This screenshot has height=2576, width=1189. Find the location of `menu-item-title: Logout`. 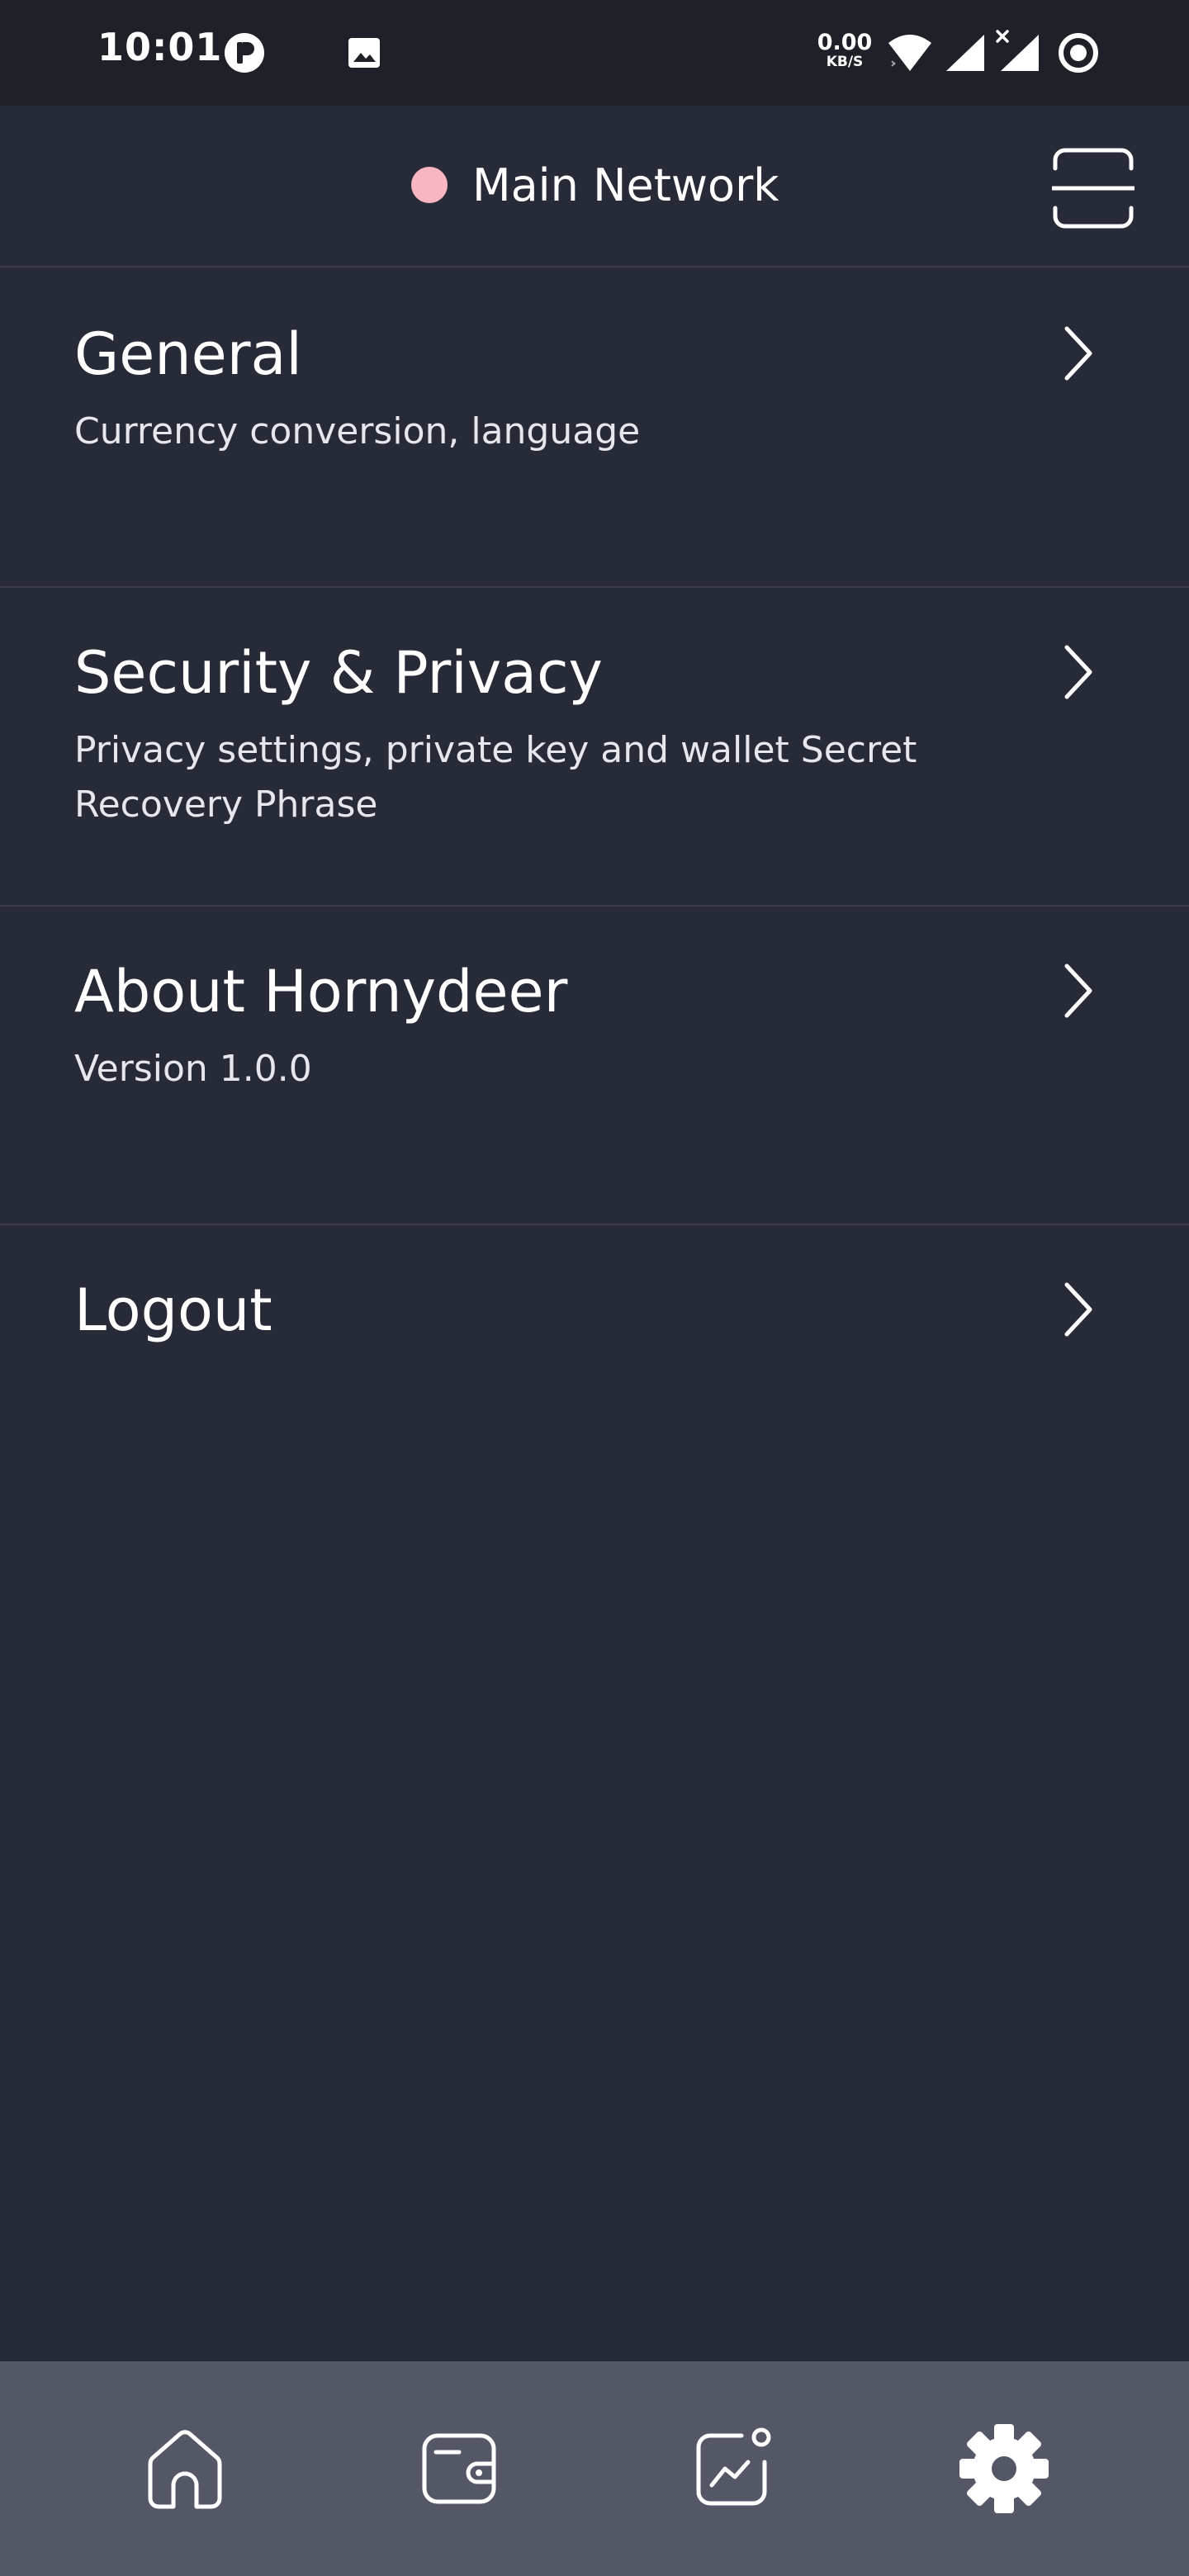

menu-item-title: Logout is located at coordinates (173, 1310).